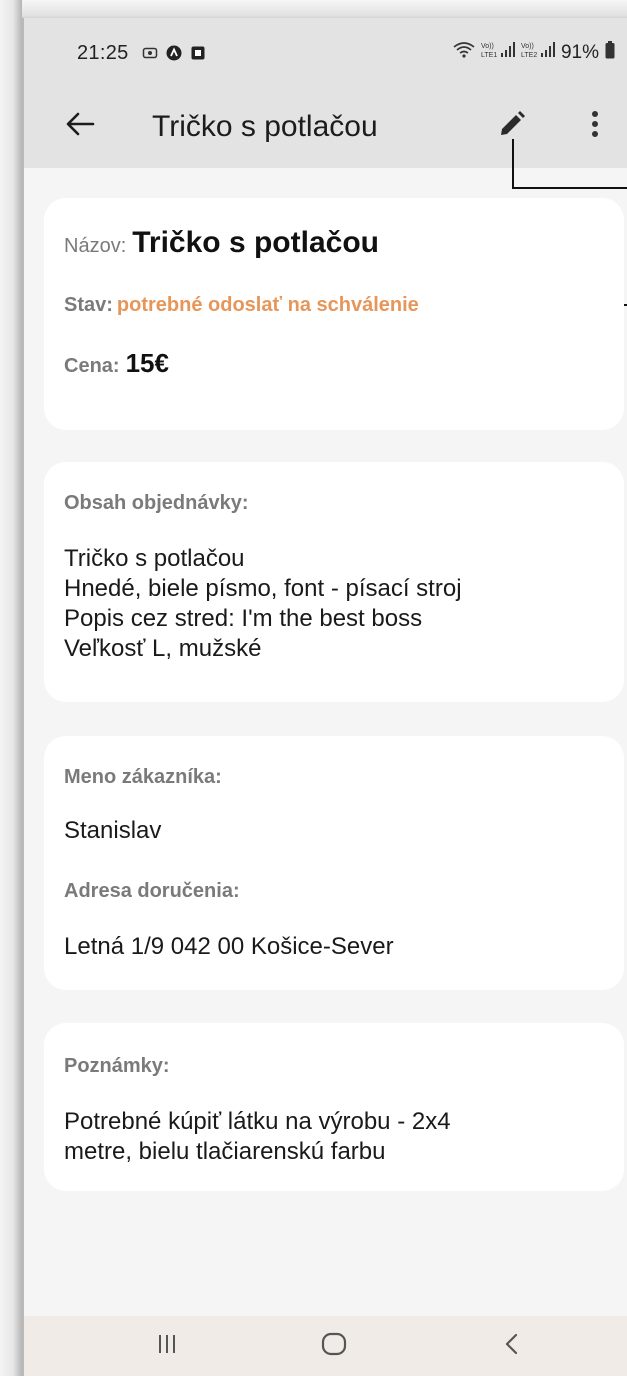 This screenshot has height=1376, width=627. Describe the element at coordinates (243, 618) in the screenshot. I see `order-line: Popis cez stred: I'm the best boss` at that location.